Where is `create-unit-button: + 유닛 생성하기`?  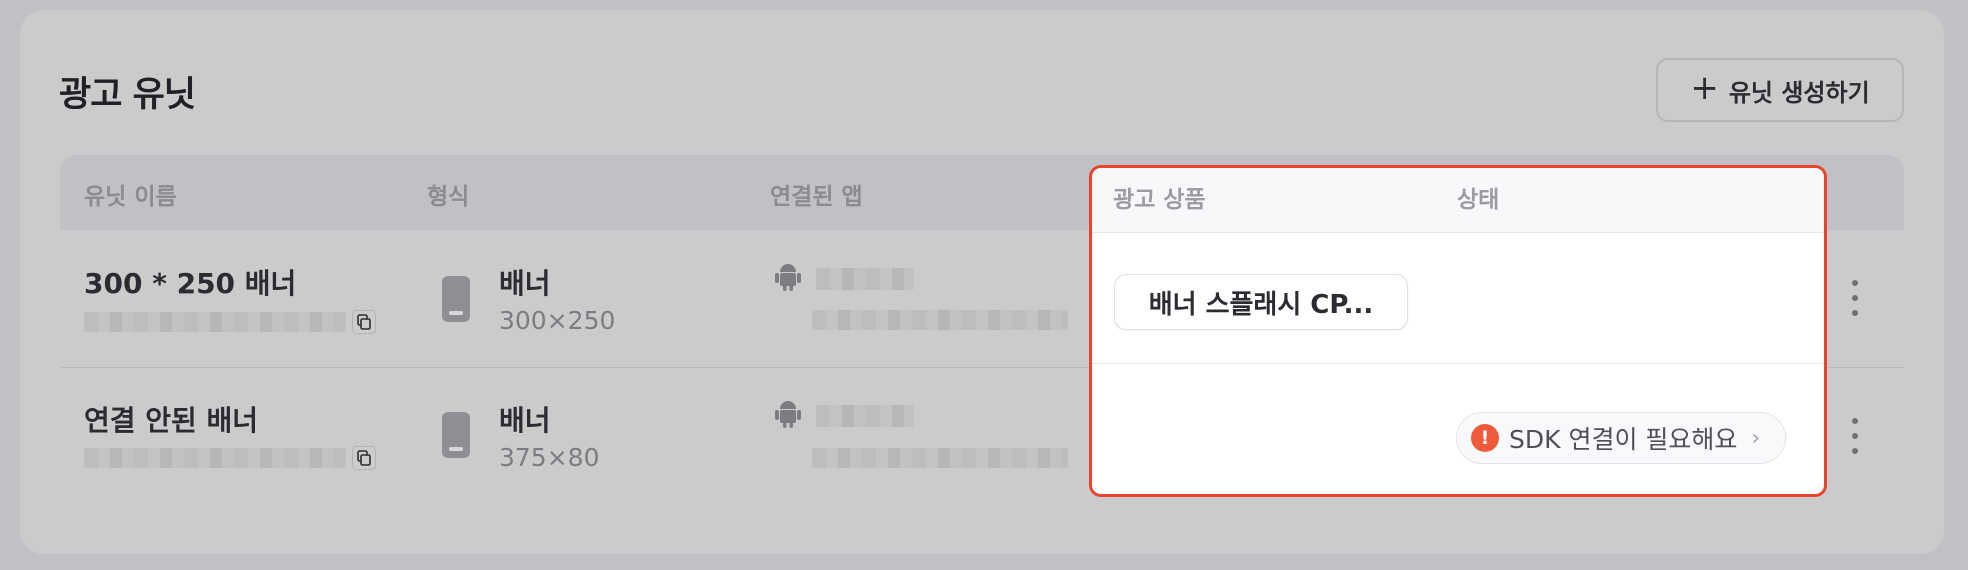 create-unit-button: + 유닛 생성하기 is located at coordinates (1780, 90).